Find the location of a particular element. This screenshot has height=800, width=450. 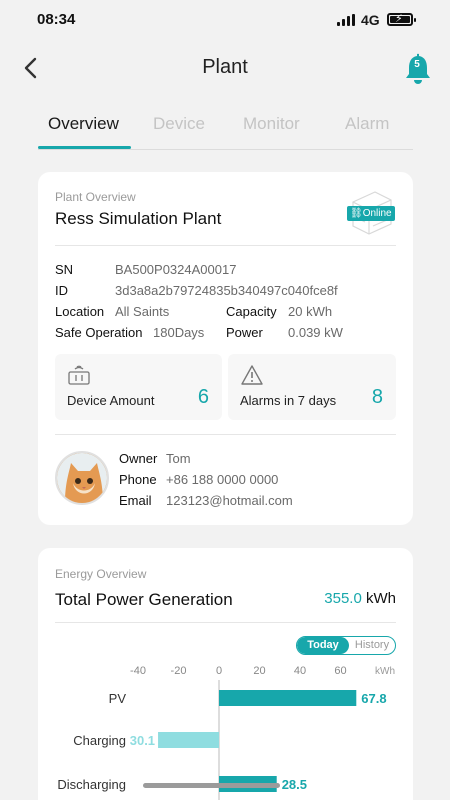

tab-monitor: Monitor is located at coordinates (271, 124).